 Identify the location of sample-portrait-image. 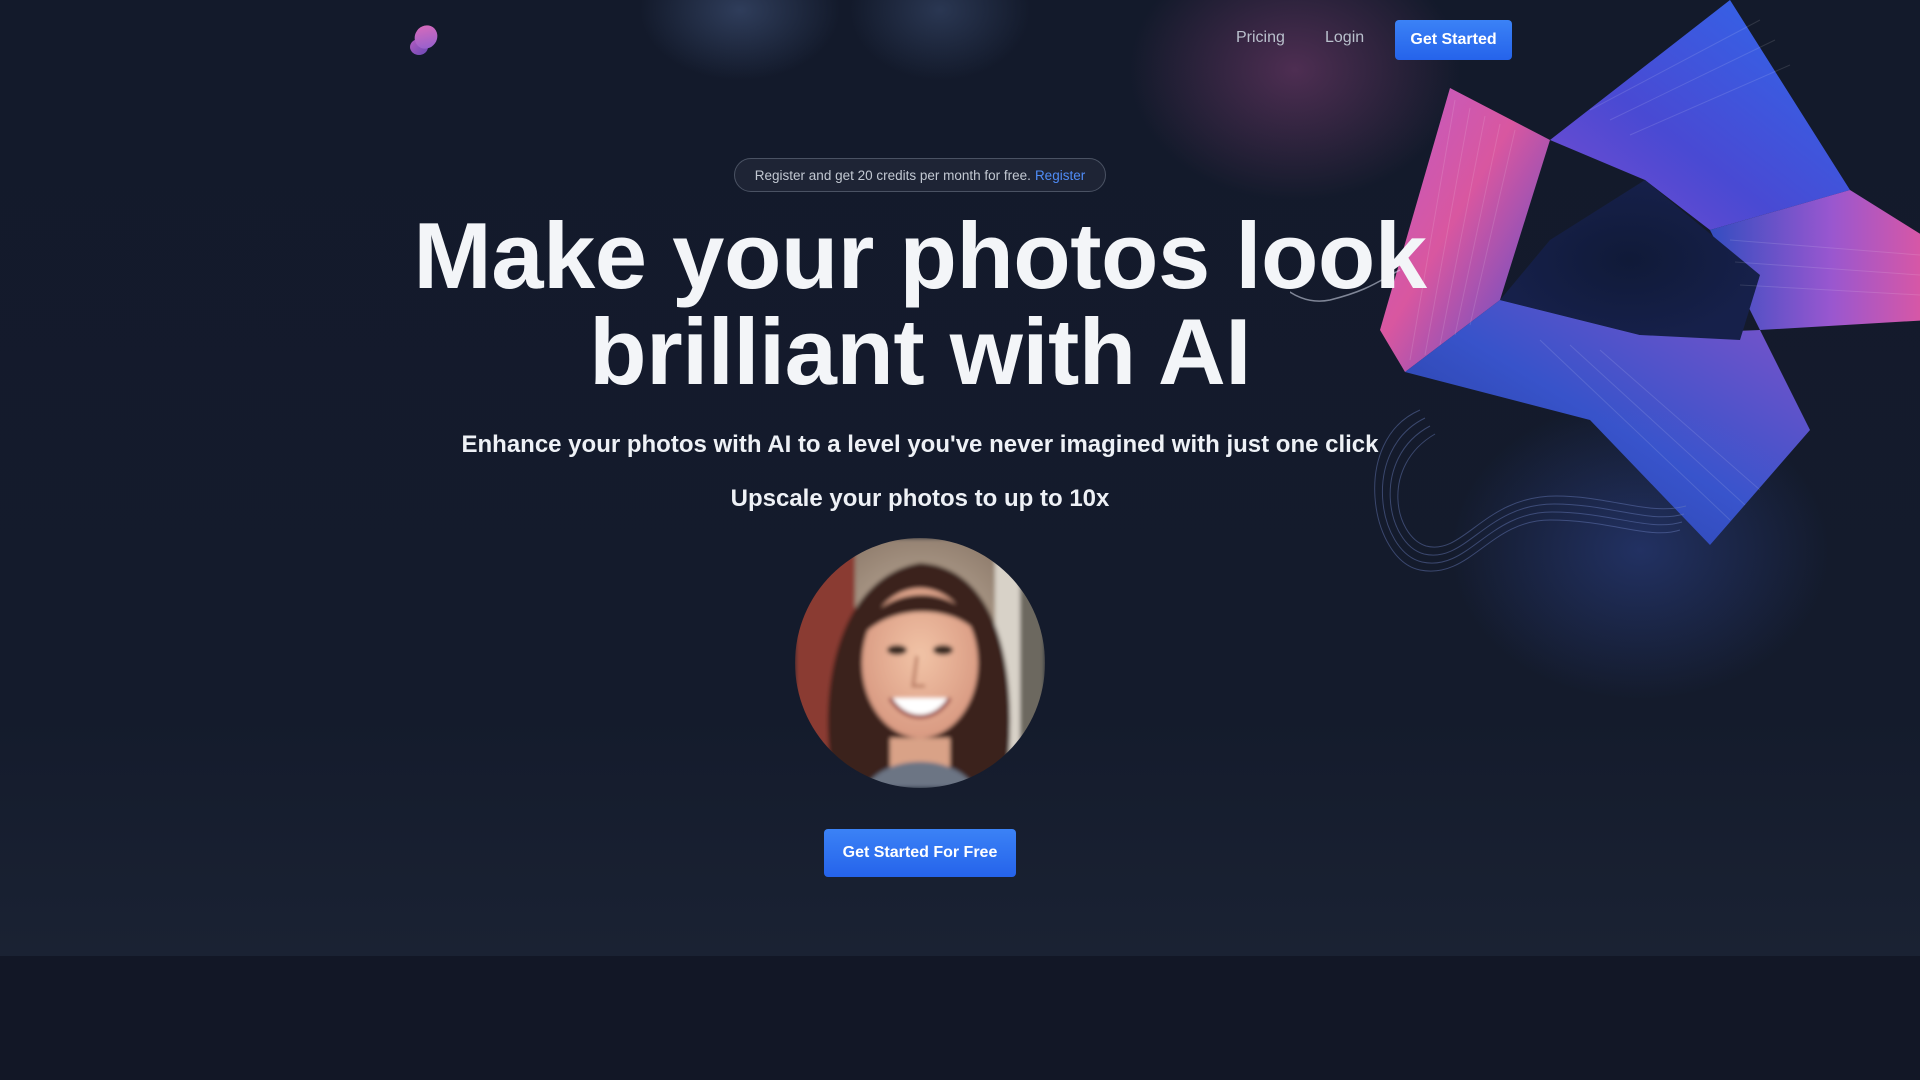
(920, 663).